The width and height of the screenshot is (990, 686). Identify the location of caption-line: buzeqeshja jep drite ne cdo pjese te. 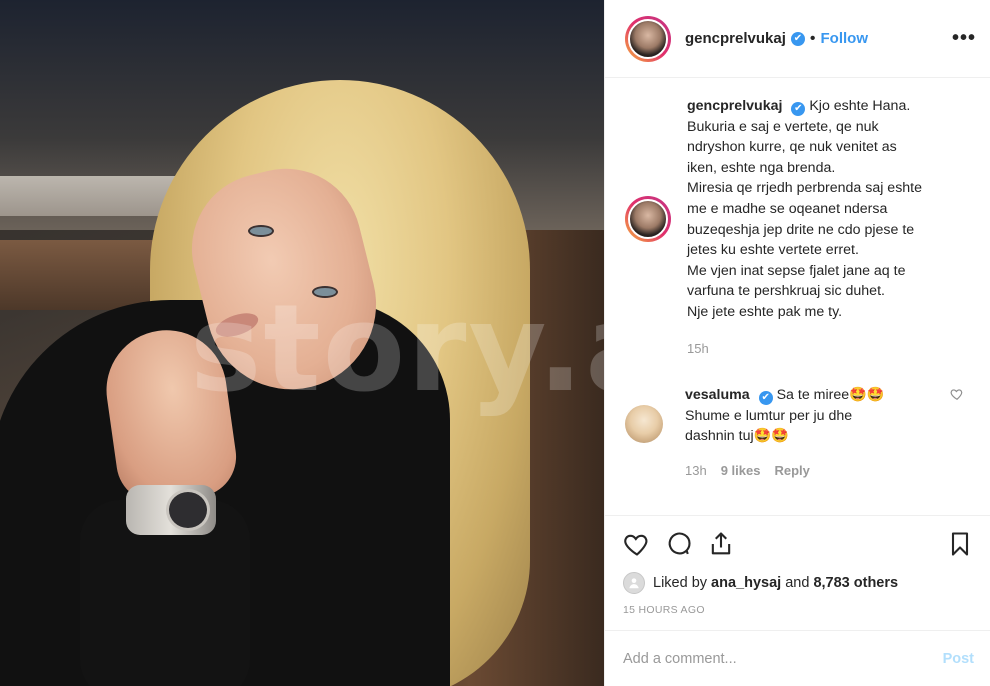
(801, 229).